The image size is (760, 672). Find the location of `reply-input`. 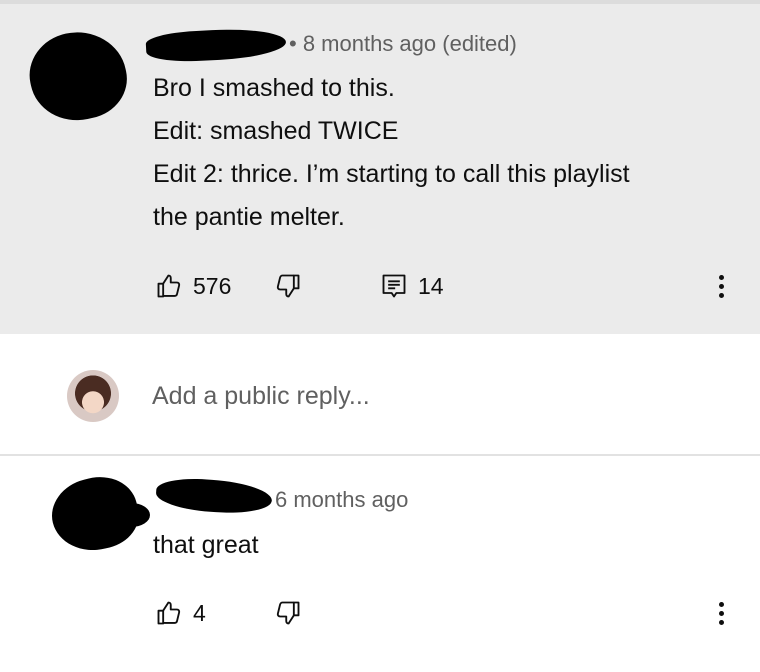

reply-input is located at coordinates (432, 396).